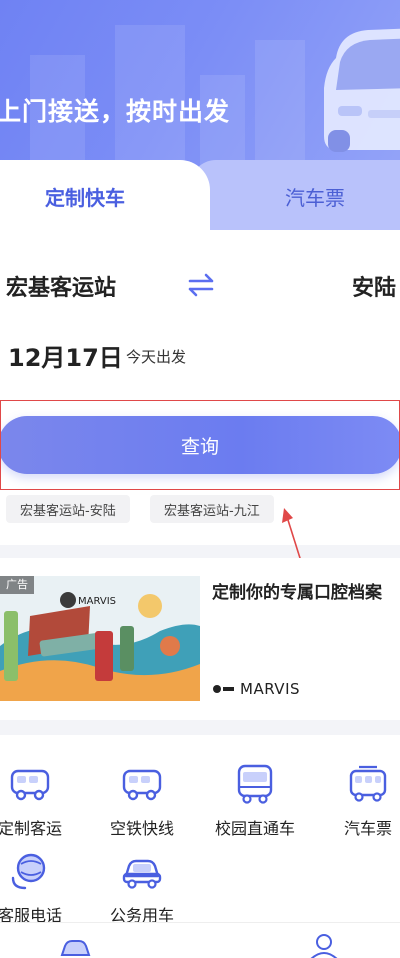 This screenshot has width=400, height=958. I want to click on divider, so click(200, 400).